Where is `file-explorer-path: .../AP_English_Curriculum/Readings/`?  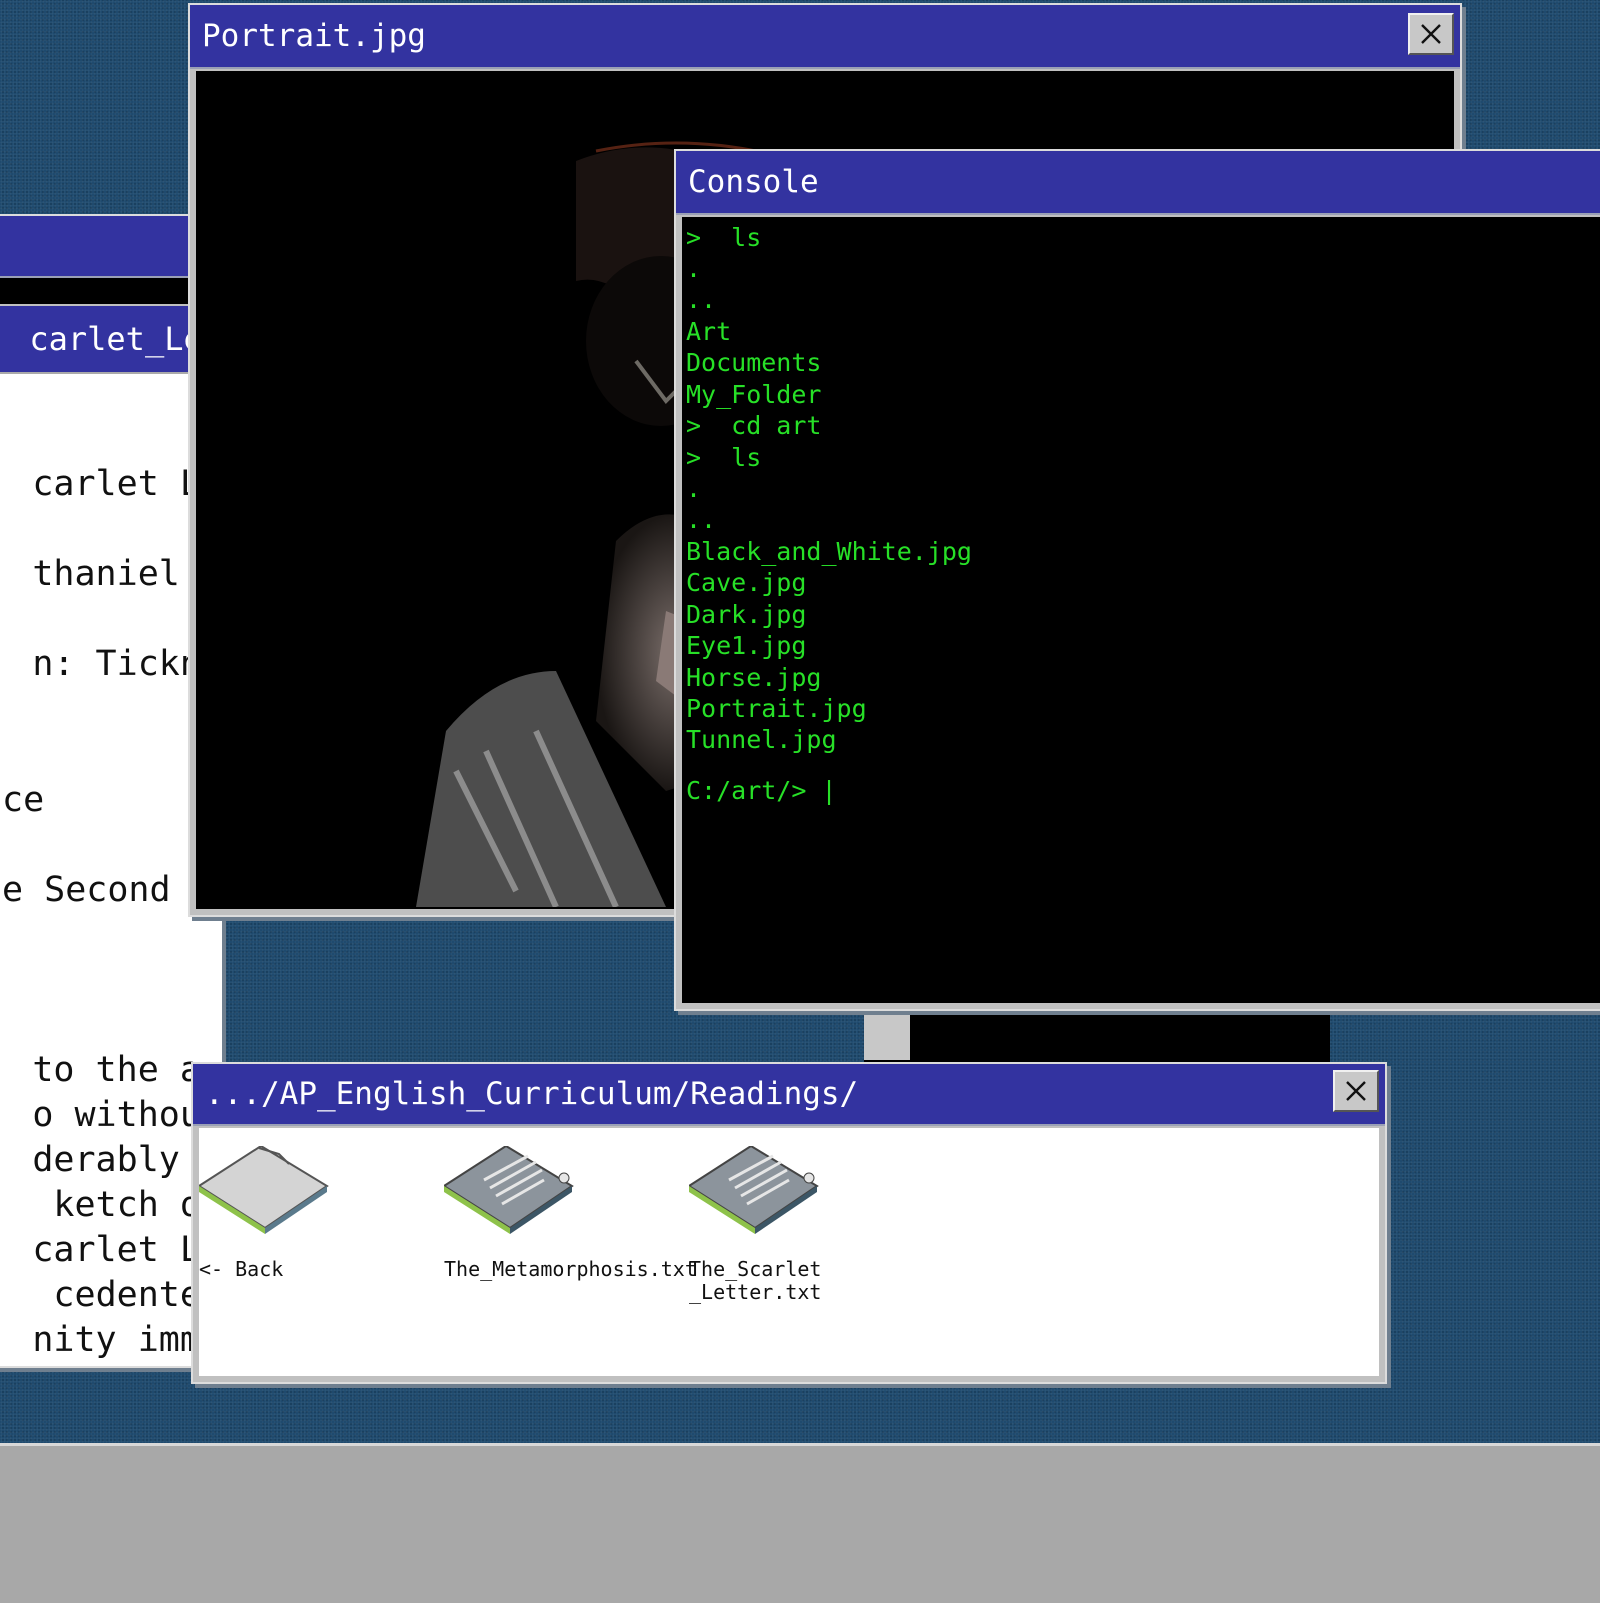 file-explorer-path: .../AP_English_Curriculum/Readings/ is located at coordinates (532, 1094).